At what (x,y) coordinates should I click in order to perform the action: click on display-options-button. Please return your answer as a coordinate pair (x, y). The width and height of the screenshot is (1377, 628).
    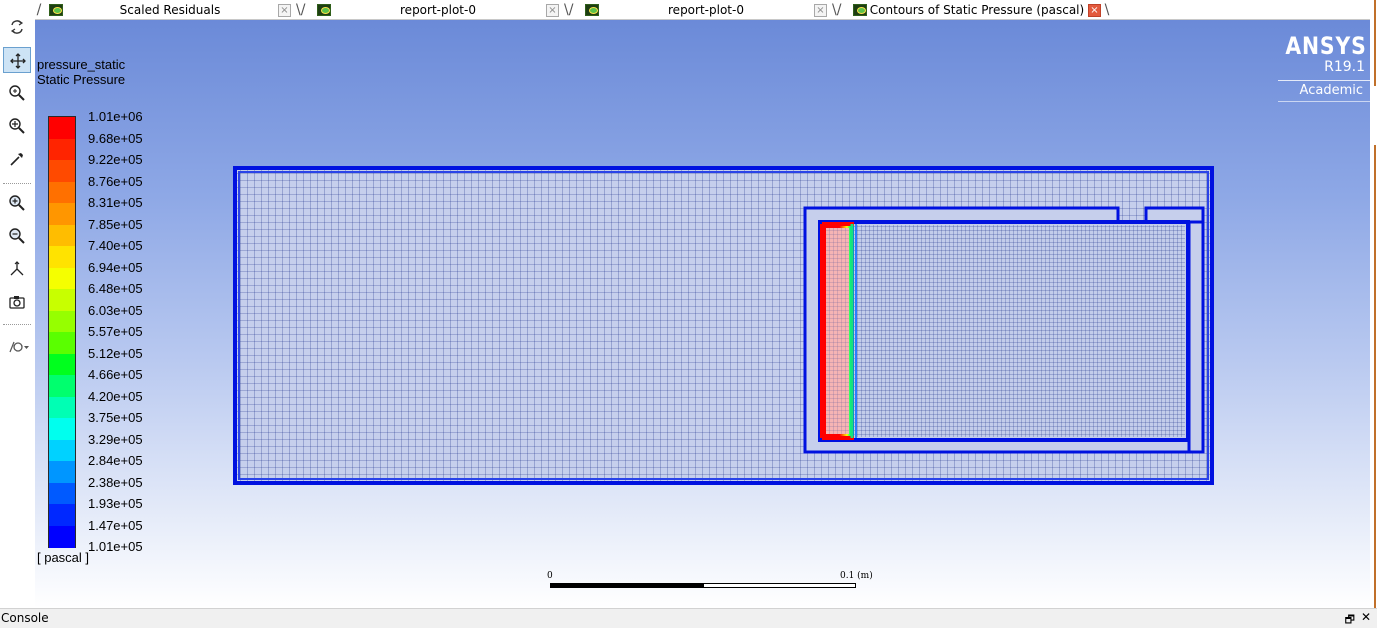
    Looking at the image, I should click on (17, 347).